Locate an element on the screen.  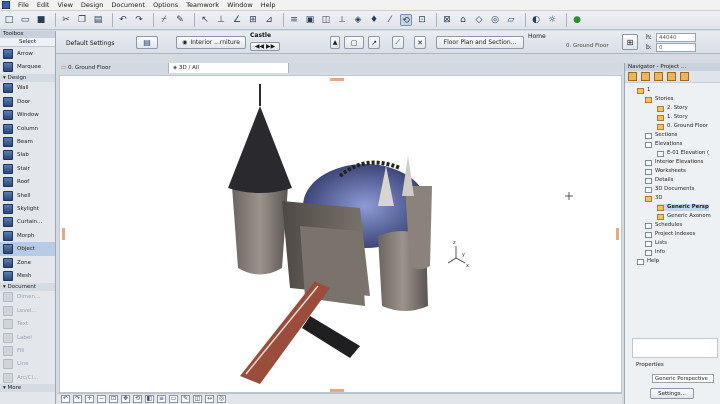
tool-morph: Morph is located at coordinates (27, 235).